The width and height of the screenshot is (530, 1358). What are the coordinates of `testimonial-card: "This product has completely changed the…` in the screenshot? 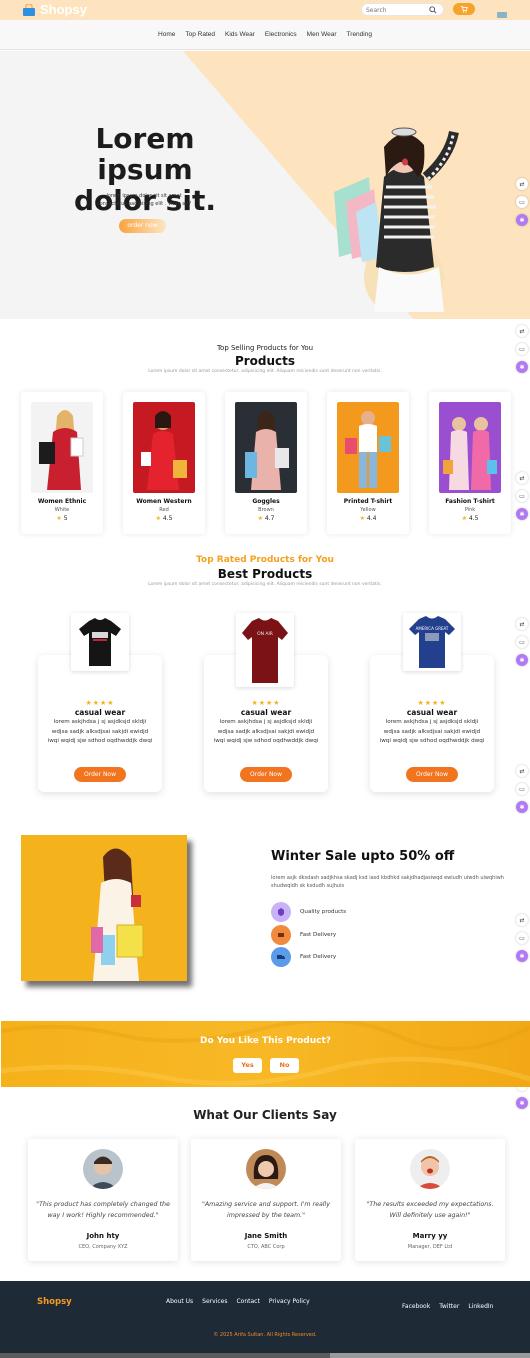 It's located at (103, 1200).